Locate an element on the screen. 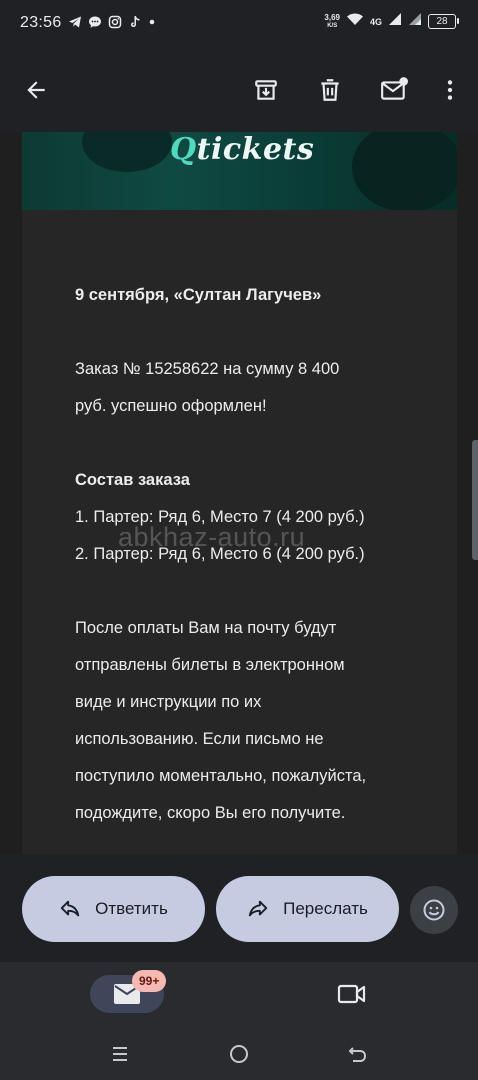  more-options-button is located at coordinates (450, 90).